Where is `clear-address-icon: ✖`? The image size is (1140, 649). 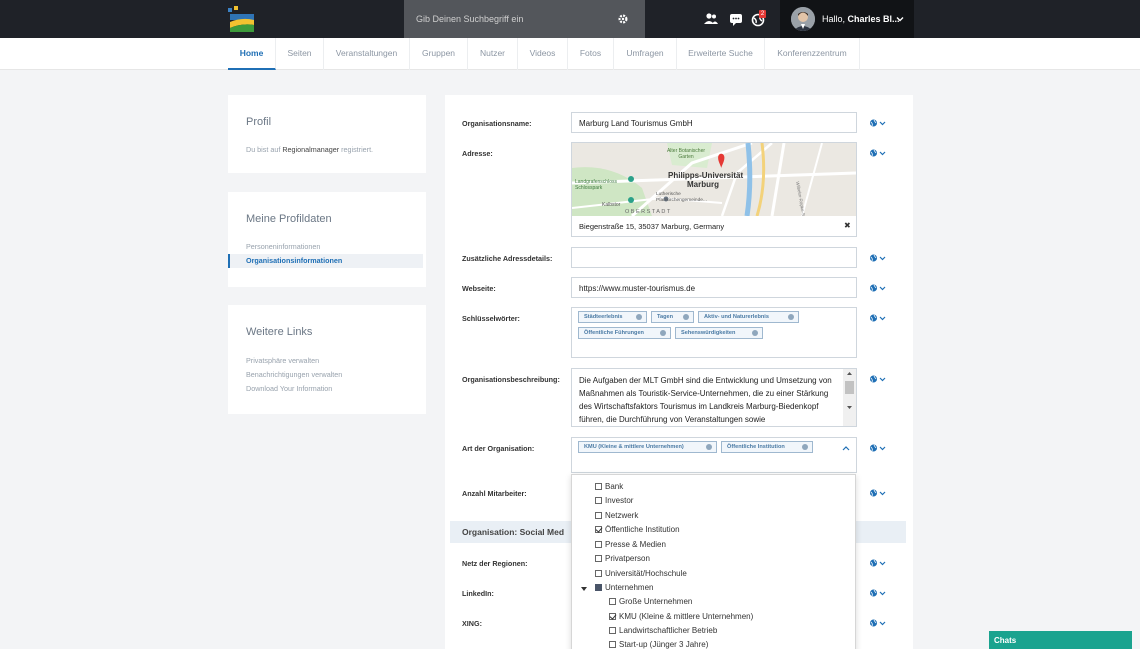 clear-address-icon: ✖ is located at coordinates (847, 225).